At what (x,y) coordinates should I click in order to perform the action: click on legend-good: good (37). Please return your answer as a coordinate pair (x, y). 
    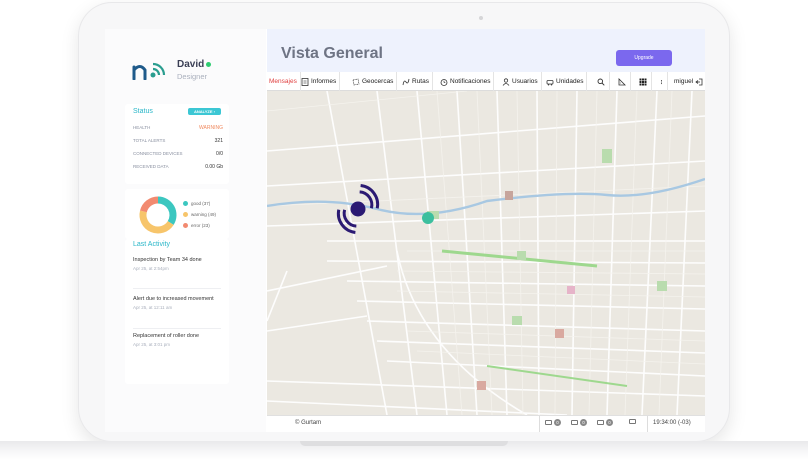
    Looking at the image, I should click on (197, 204).